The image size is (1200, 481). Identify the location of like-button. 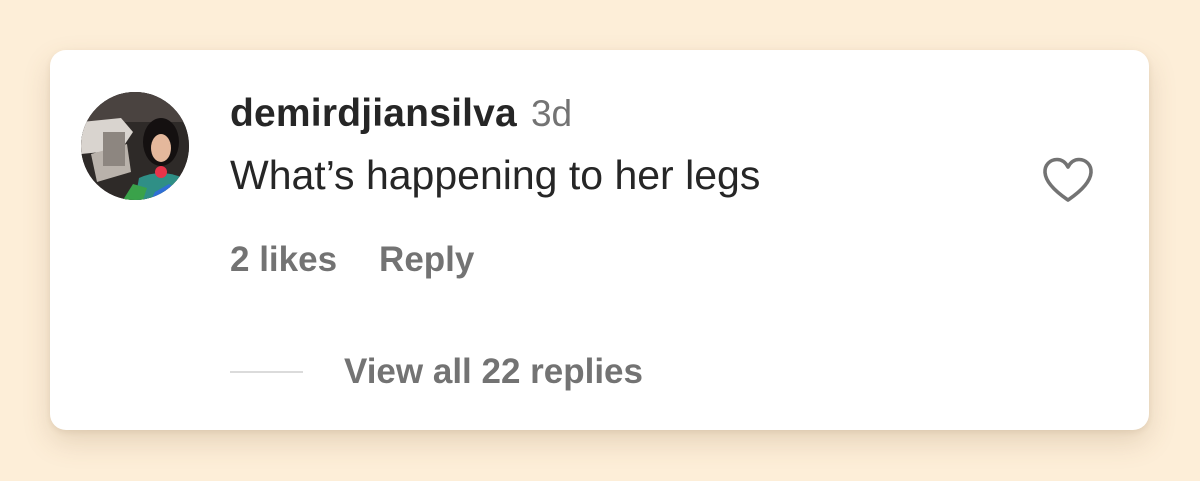
(1068, 180).